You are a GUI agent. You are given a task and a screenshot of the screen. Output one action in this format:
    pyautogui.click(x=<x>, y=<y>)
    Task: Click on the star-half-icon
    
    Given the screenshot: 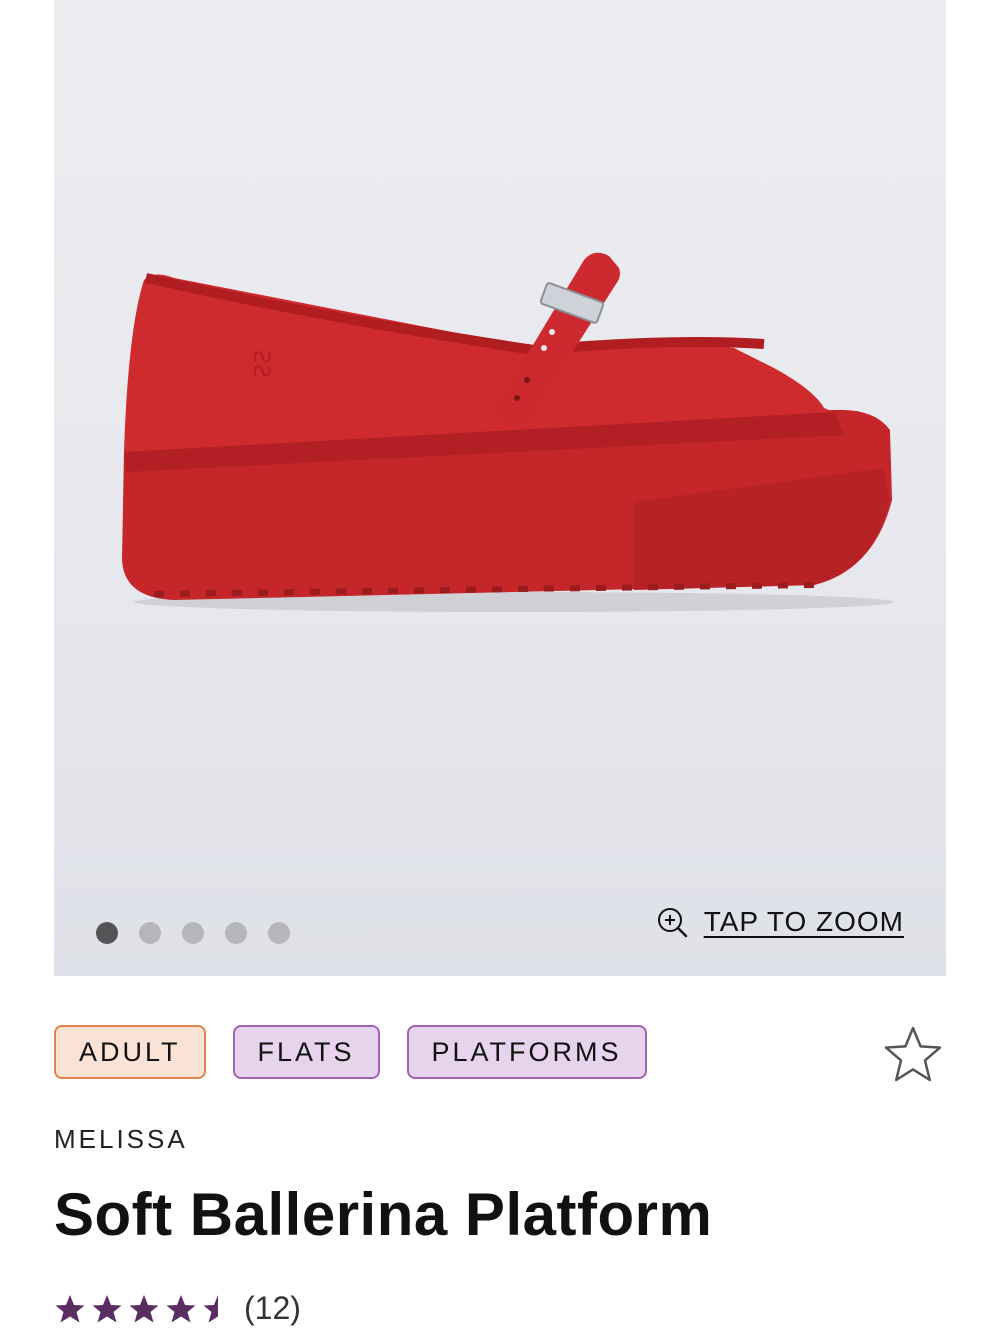 What is the action you would take?
    pyautogui.click(x=210, y=1308)
    